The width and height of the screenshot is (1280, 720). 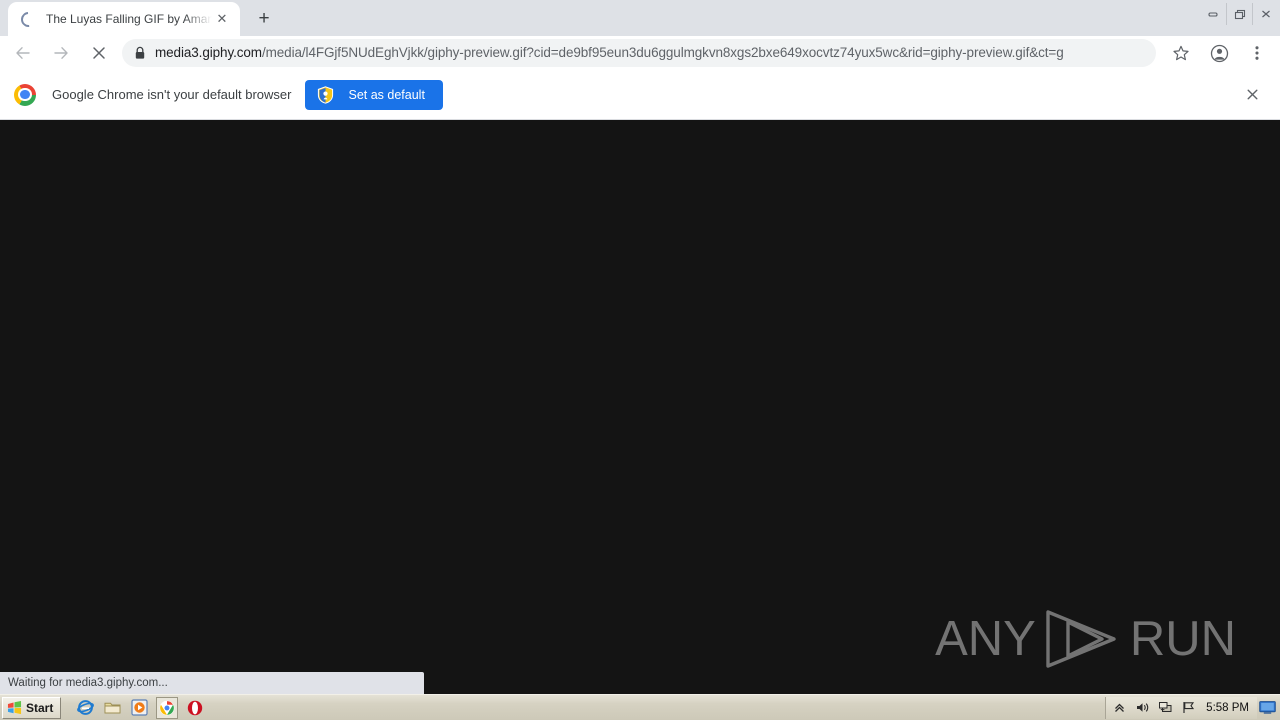 I want to click on network-connection-icon, so click(x=1165, y=707).